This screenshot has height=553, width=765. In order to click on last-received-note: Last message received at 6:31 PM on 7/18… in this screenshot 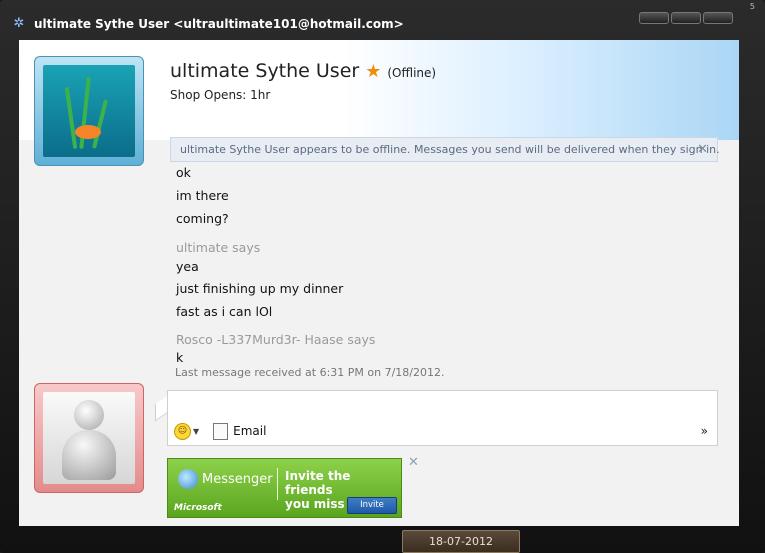, I will do `click(310, 372)`.